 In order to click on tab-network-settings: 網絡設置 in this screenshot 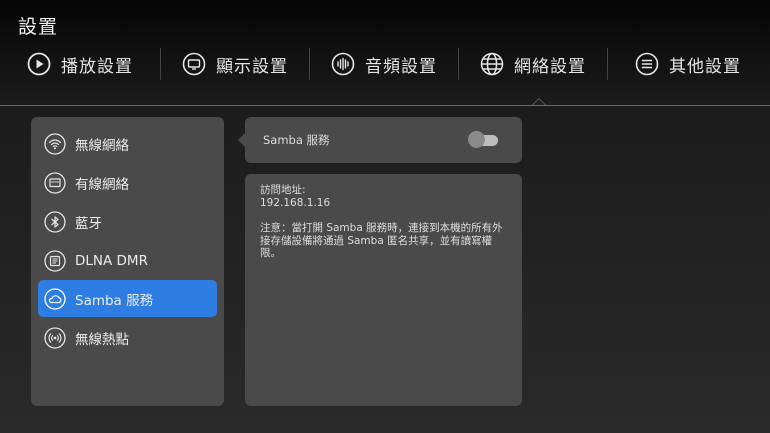, I will do `click(533, 64)`.